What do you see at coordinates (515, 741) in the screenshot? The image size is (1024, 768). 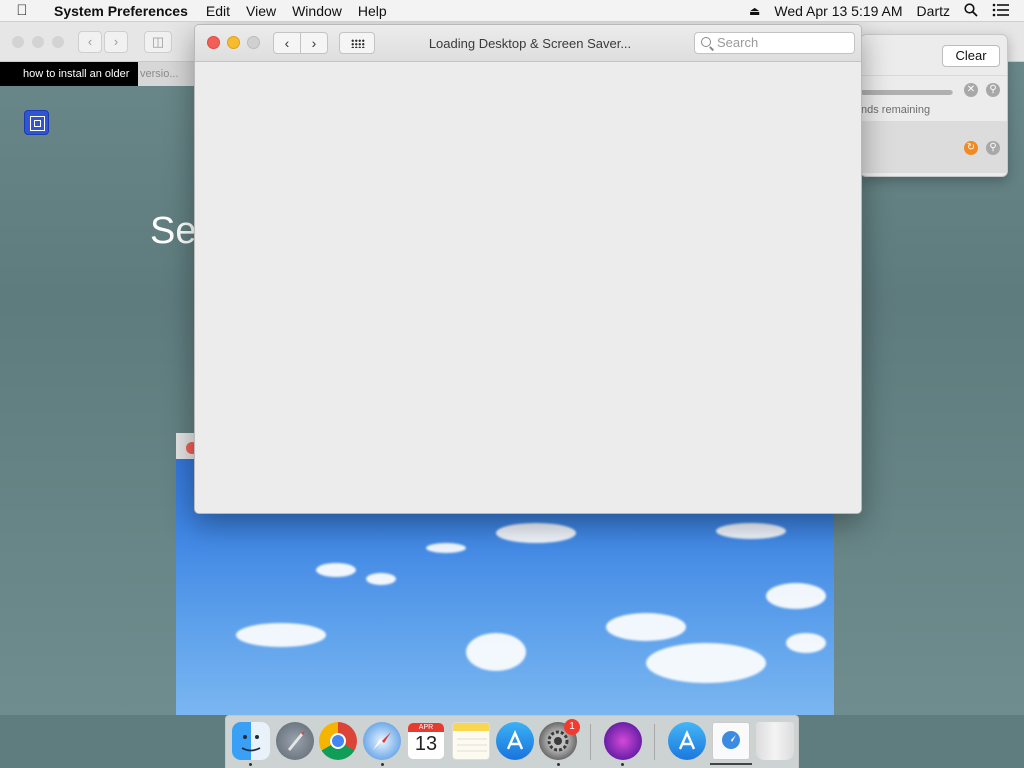 I see `app-store-icon` at bounding box center [515, 741].